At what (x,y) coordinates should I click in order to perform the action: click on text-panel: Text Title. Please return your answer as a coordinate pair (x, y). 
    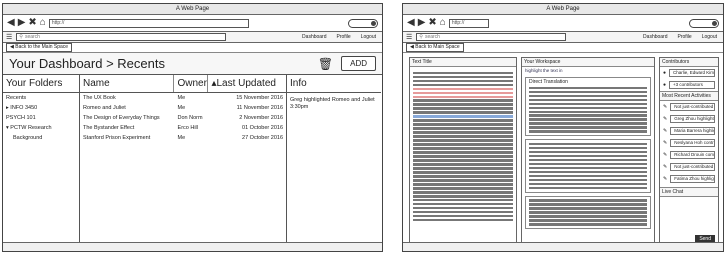
    Looking at the image, I should click on (463, 152).